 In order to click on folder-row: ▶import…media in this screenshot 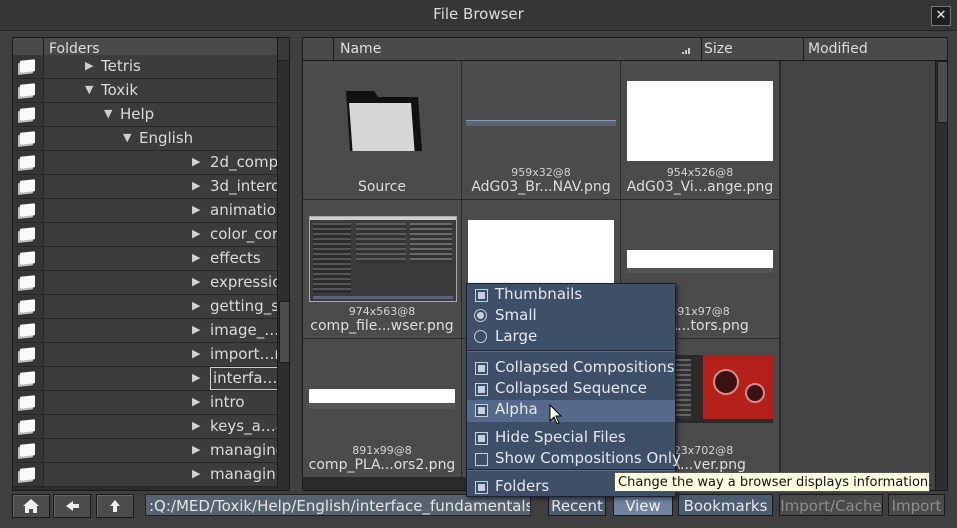, I will do `click(151, 355)`.